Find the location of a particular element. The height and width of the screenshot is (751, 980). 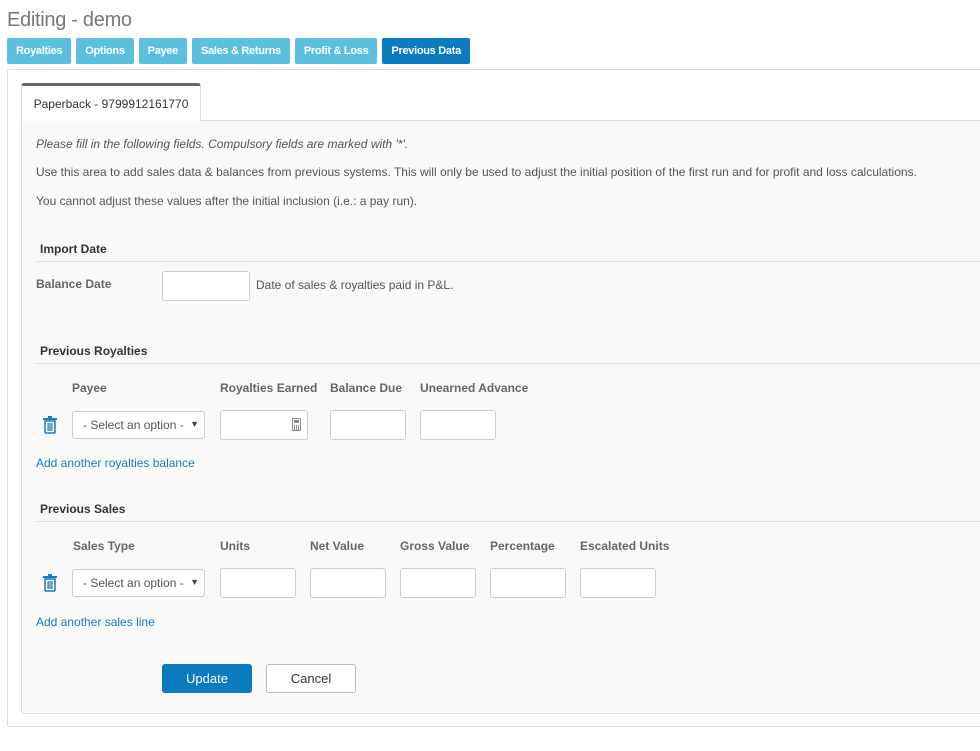

tab-options: Options is located at coordinates (105, 51).